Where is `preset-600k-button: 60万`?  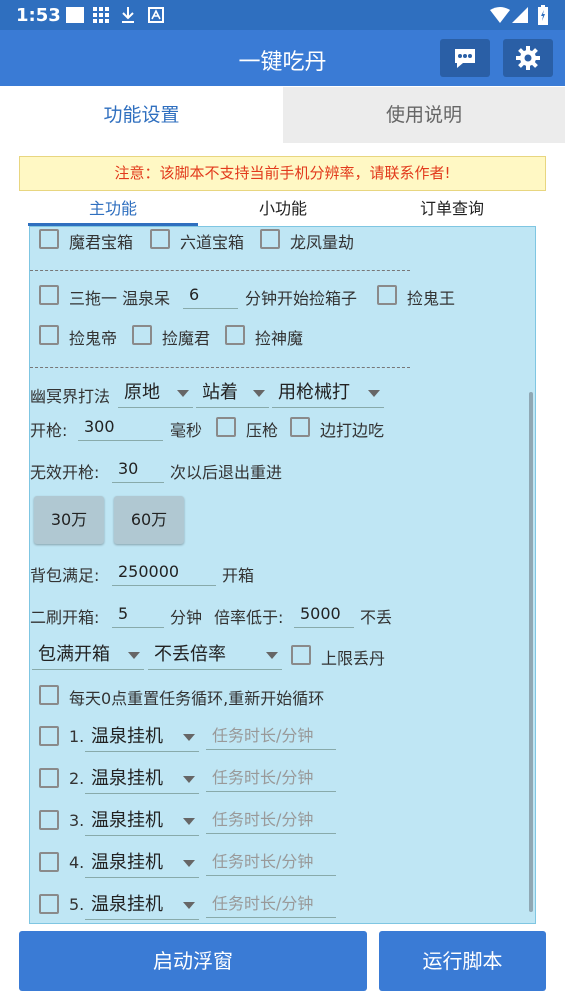 preset-600k-button: 60万 is located at coordinates (149, 520).